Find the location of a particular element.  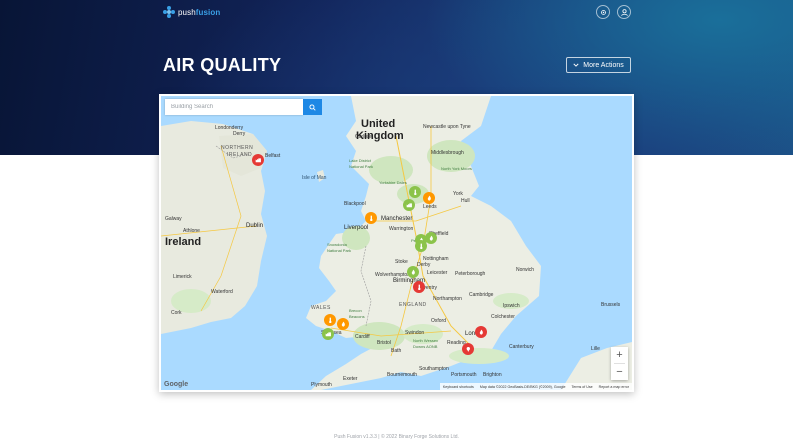

label-athlone: Athlone is located at coordinates (191, 231).